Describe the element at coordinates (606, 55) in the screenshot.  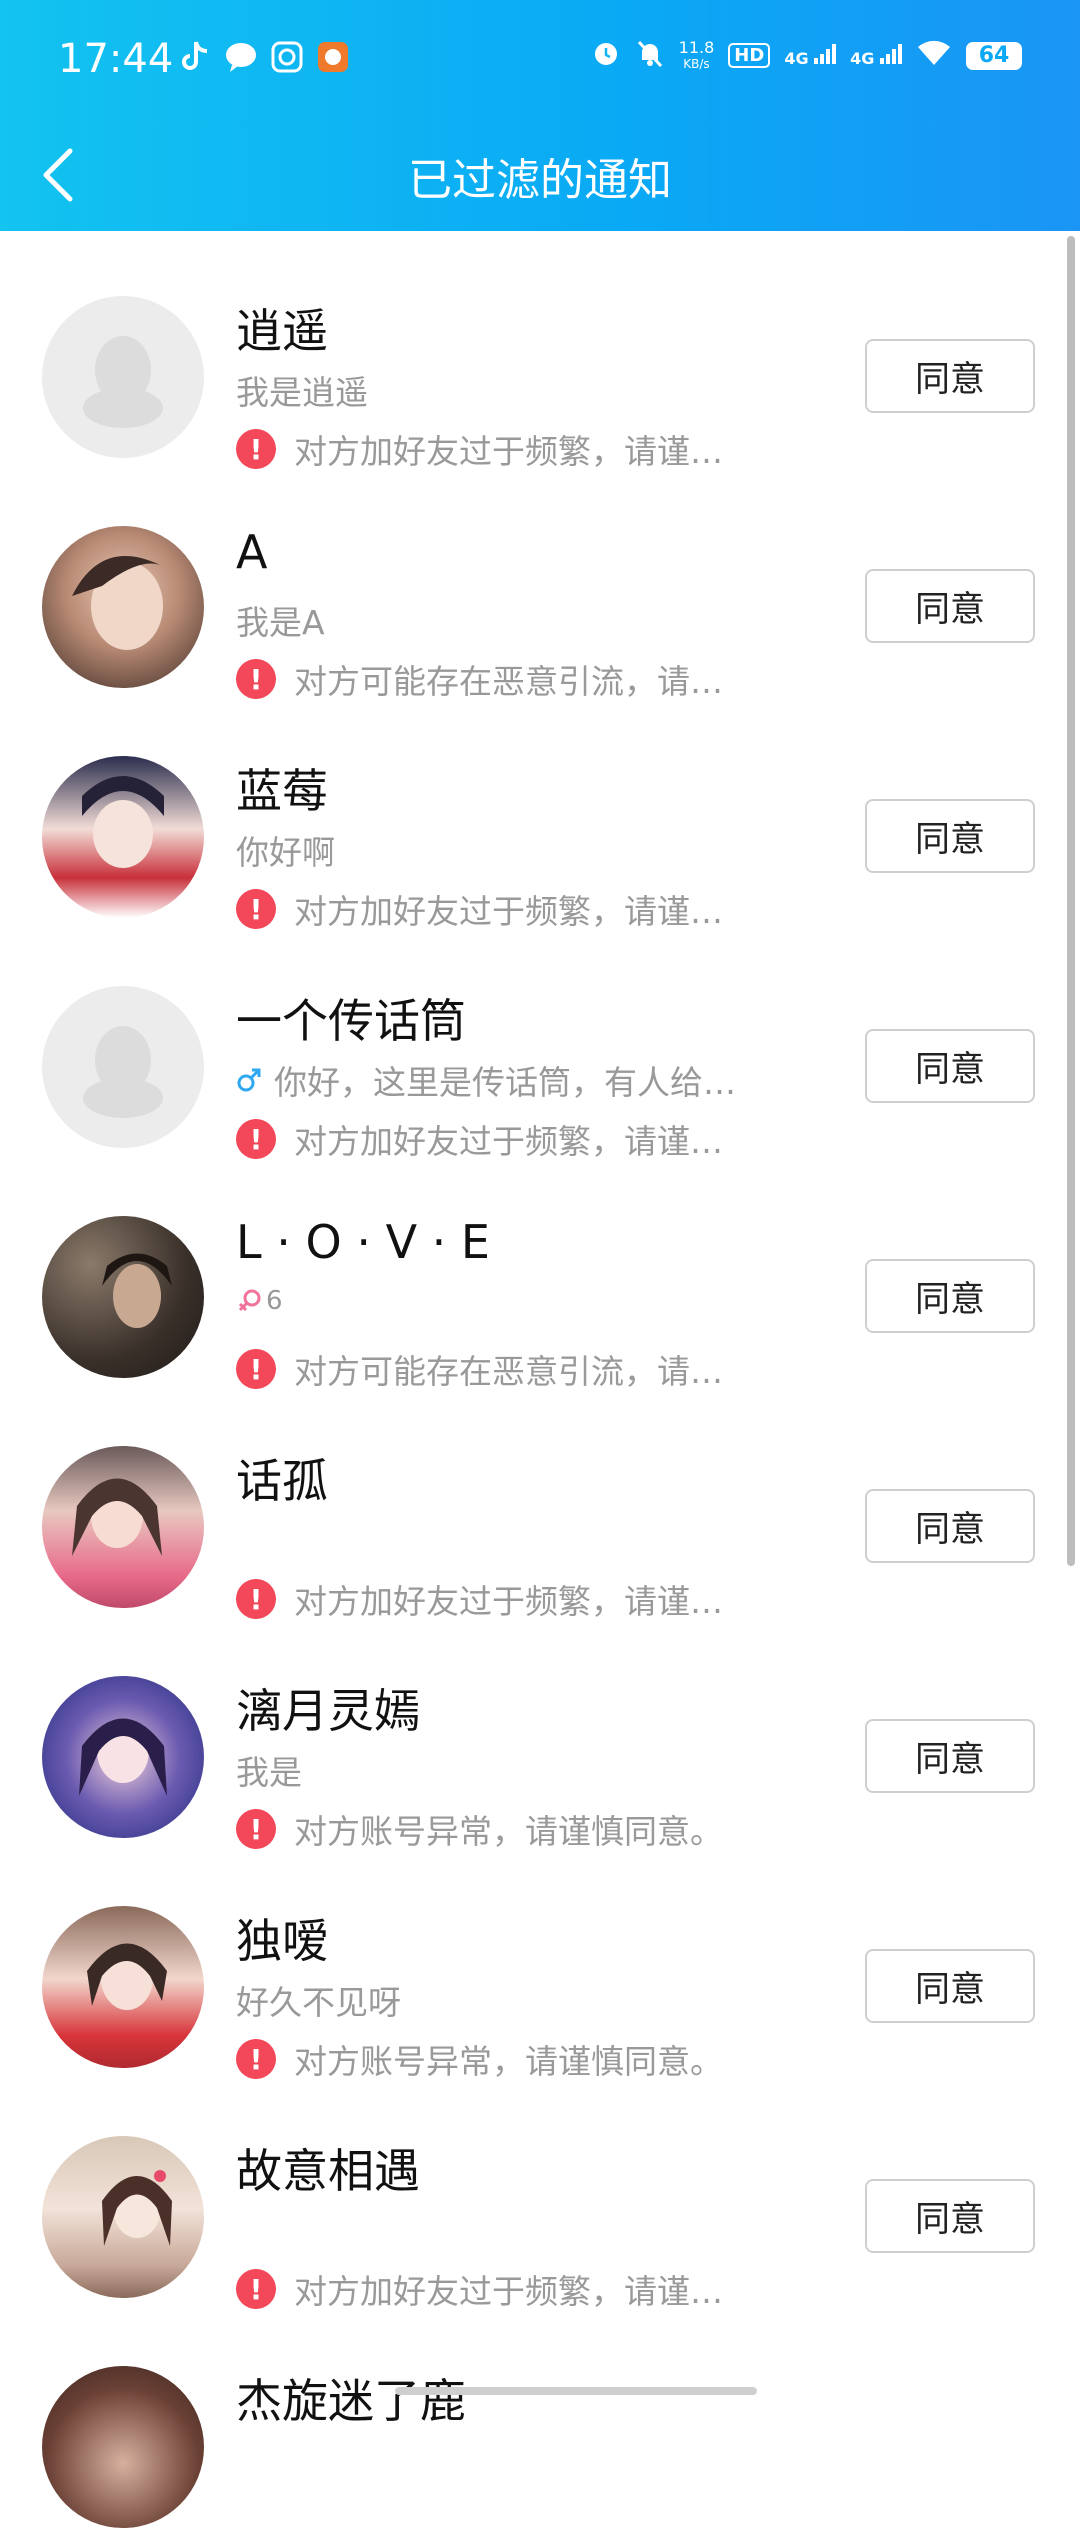
I see `alarm-icon` at that location.